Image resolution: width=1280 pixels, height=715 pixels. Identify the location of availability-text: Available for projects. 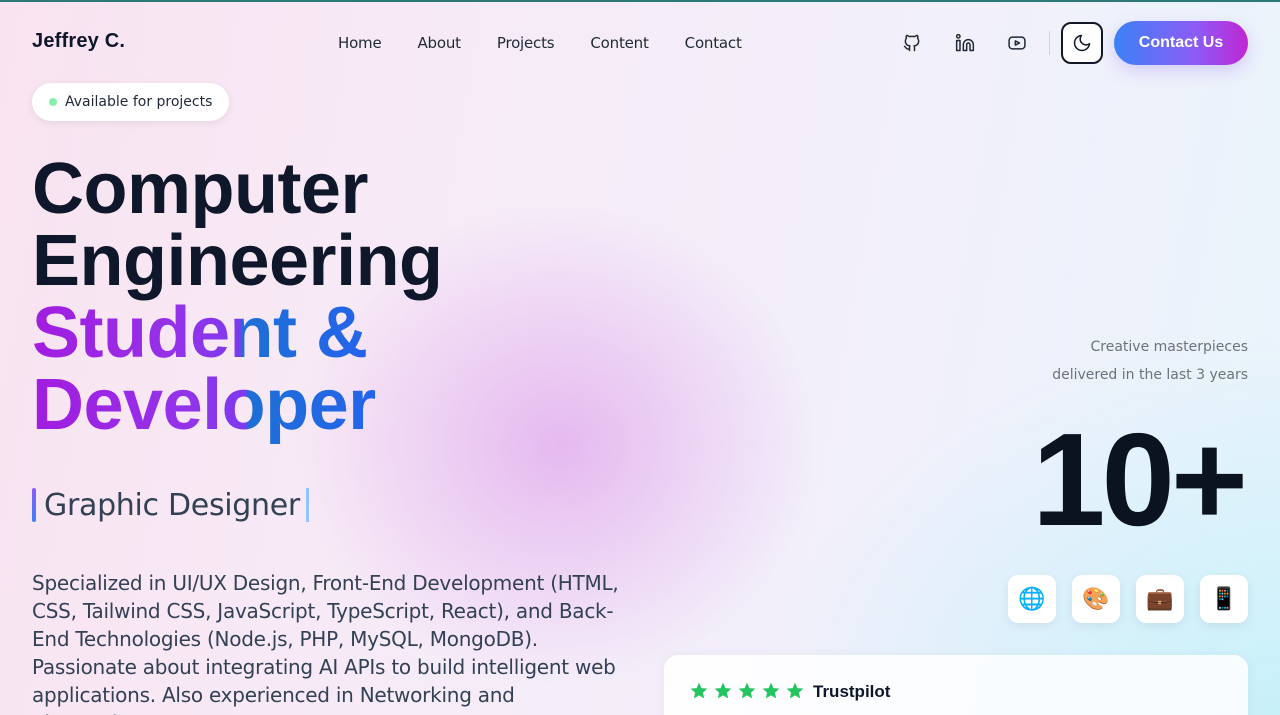
(139, 102).